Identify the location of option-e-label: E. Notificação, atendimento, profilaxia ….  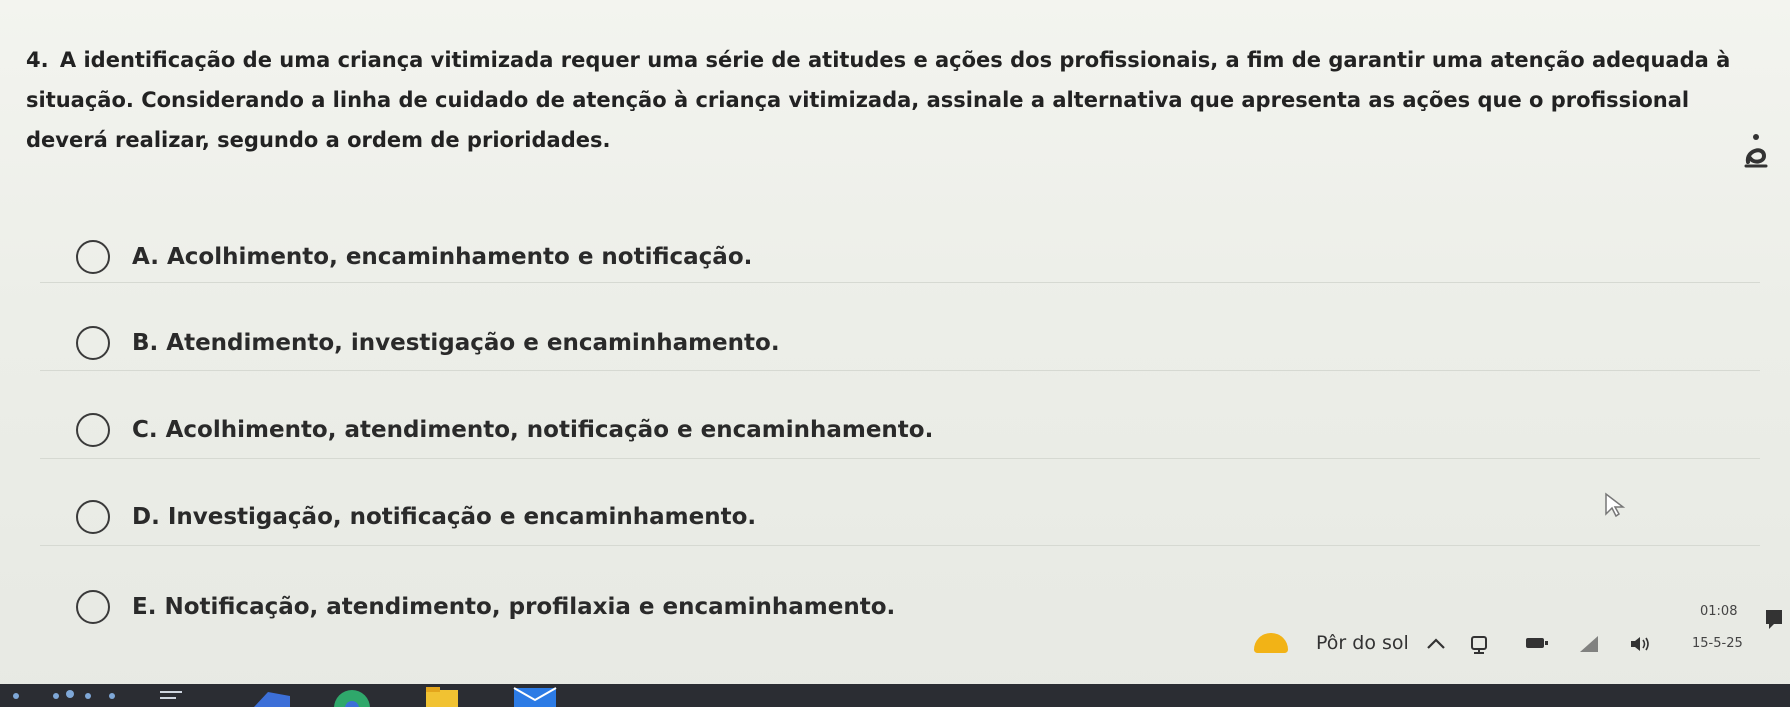
(514, 607).